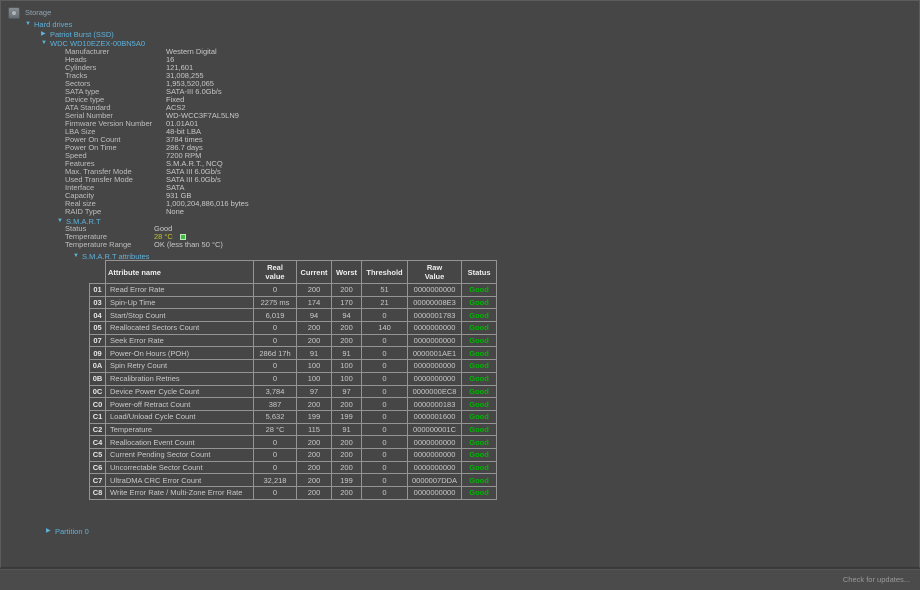 The image size is (920, 590). I want to click on attribute-name-cell: Load/Unload Cycle Count, so click(179, 416).